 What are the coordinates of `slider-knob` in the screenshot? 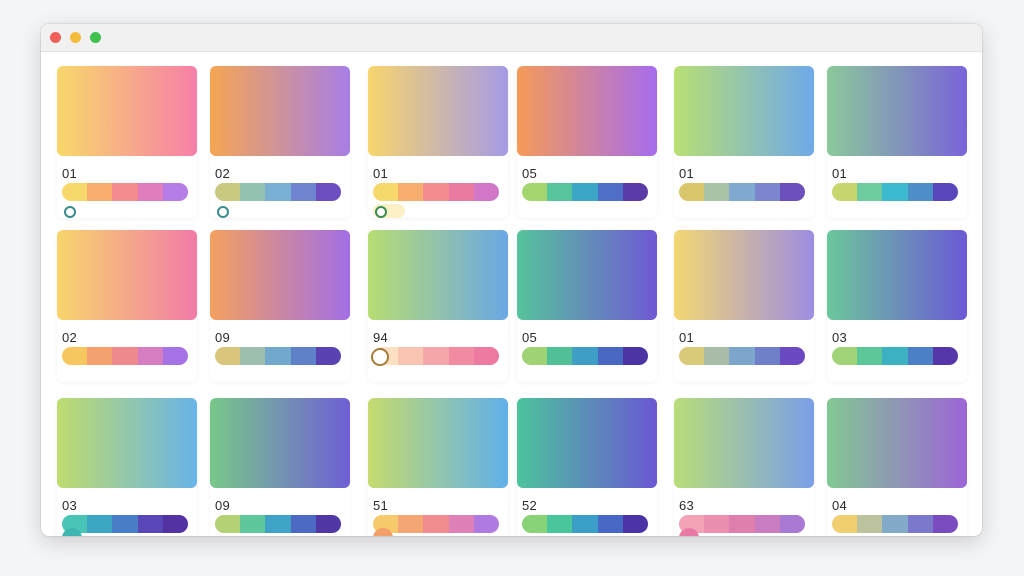 It's located at (380, 357).